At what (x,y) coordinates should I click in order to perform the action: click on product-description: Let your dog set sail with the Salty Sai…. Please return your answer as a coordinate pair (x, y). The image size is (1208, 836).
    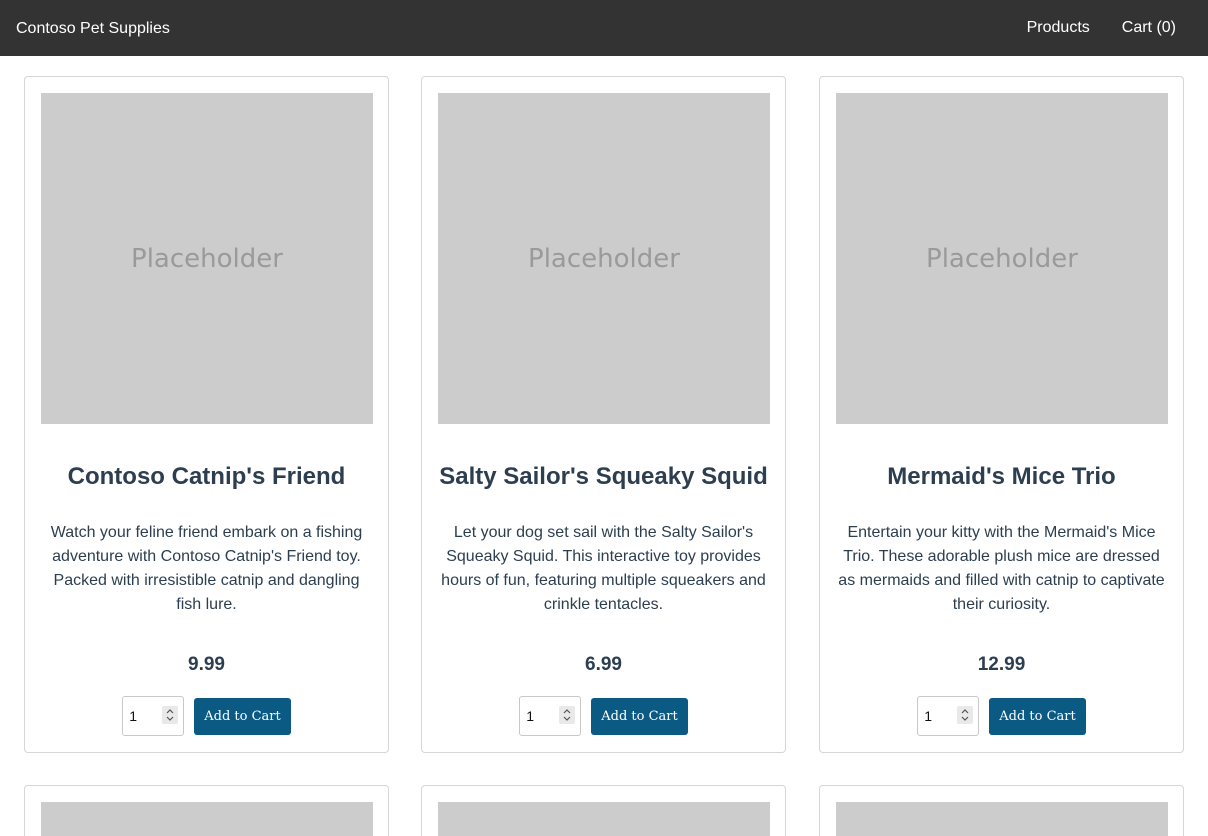
    Looking at the image, I should click on (603, 568).